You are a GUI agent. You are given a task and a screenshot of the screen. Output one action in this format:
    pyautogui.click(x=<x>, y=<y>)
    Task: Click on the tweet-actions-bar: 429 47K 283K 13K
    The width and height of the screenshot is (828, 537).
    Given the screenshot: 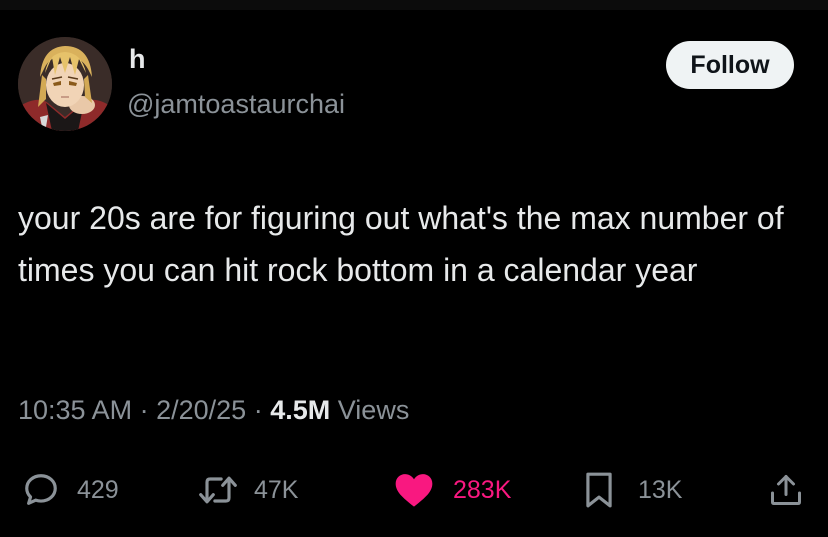 What is the action you would take?
    pyautogui.click(x=414, y=490)
    